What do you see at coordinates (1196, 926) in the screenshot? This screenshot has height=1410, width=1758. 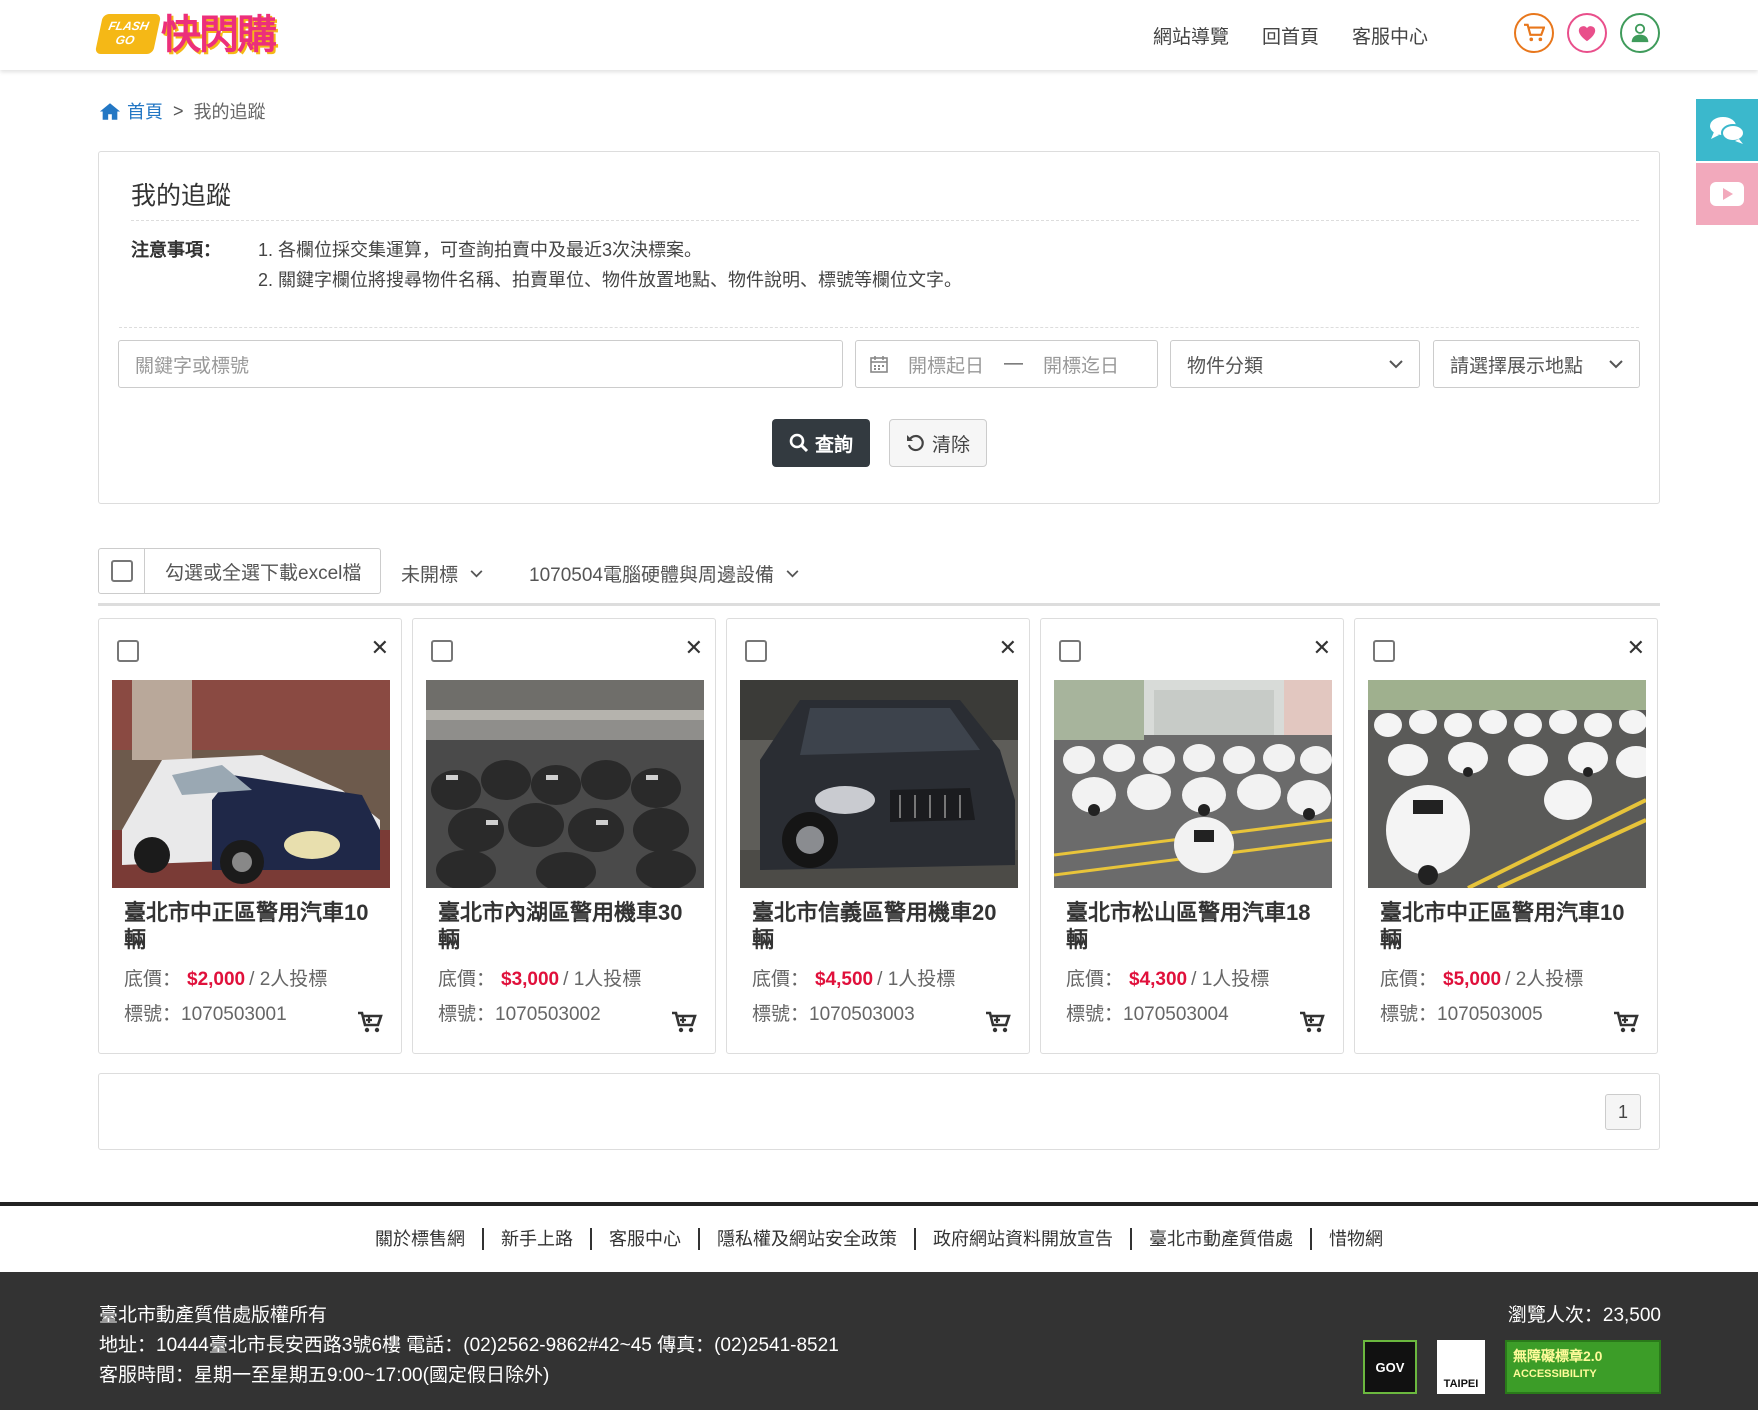 I see `item-title: 臺北市松山區警用汽車18輛` at bounding box center [1196, 926].